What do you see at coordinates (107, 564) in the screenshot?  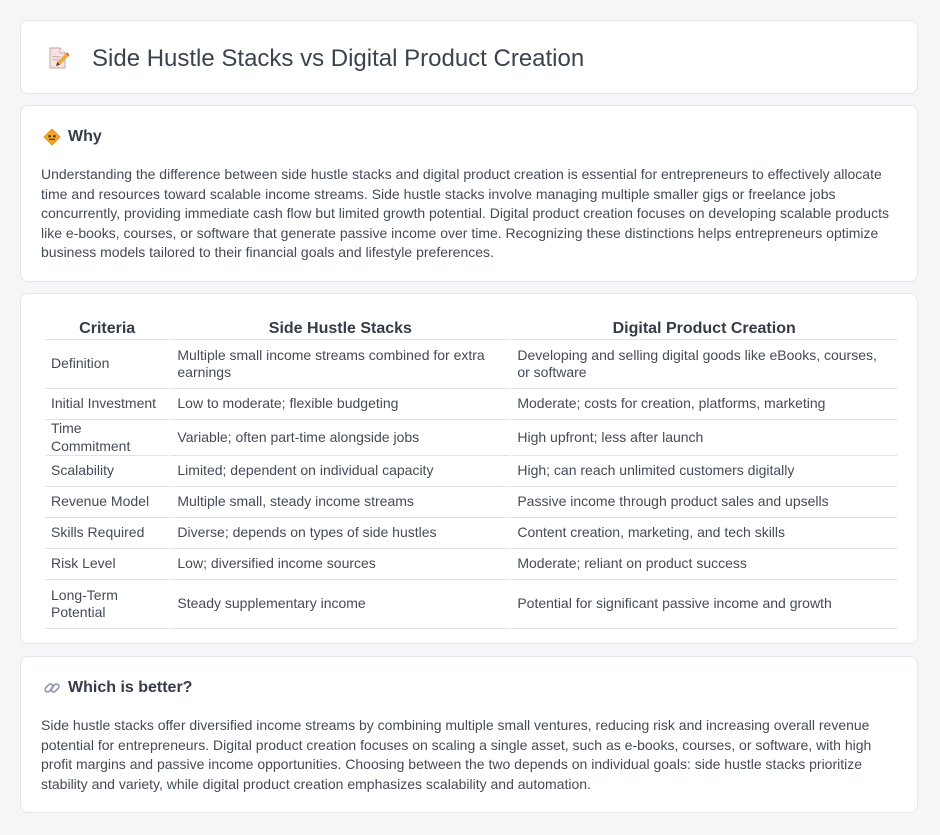 I see `criteria-cell: Risk Level` at bounding box center [107, 564].